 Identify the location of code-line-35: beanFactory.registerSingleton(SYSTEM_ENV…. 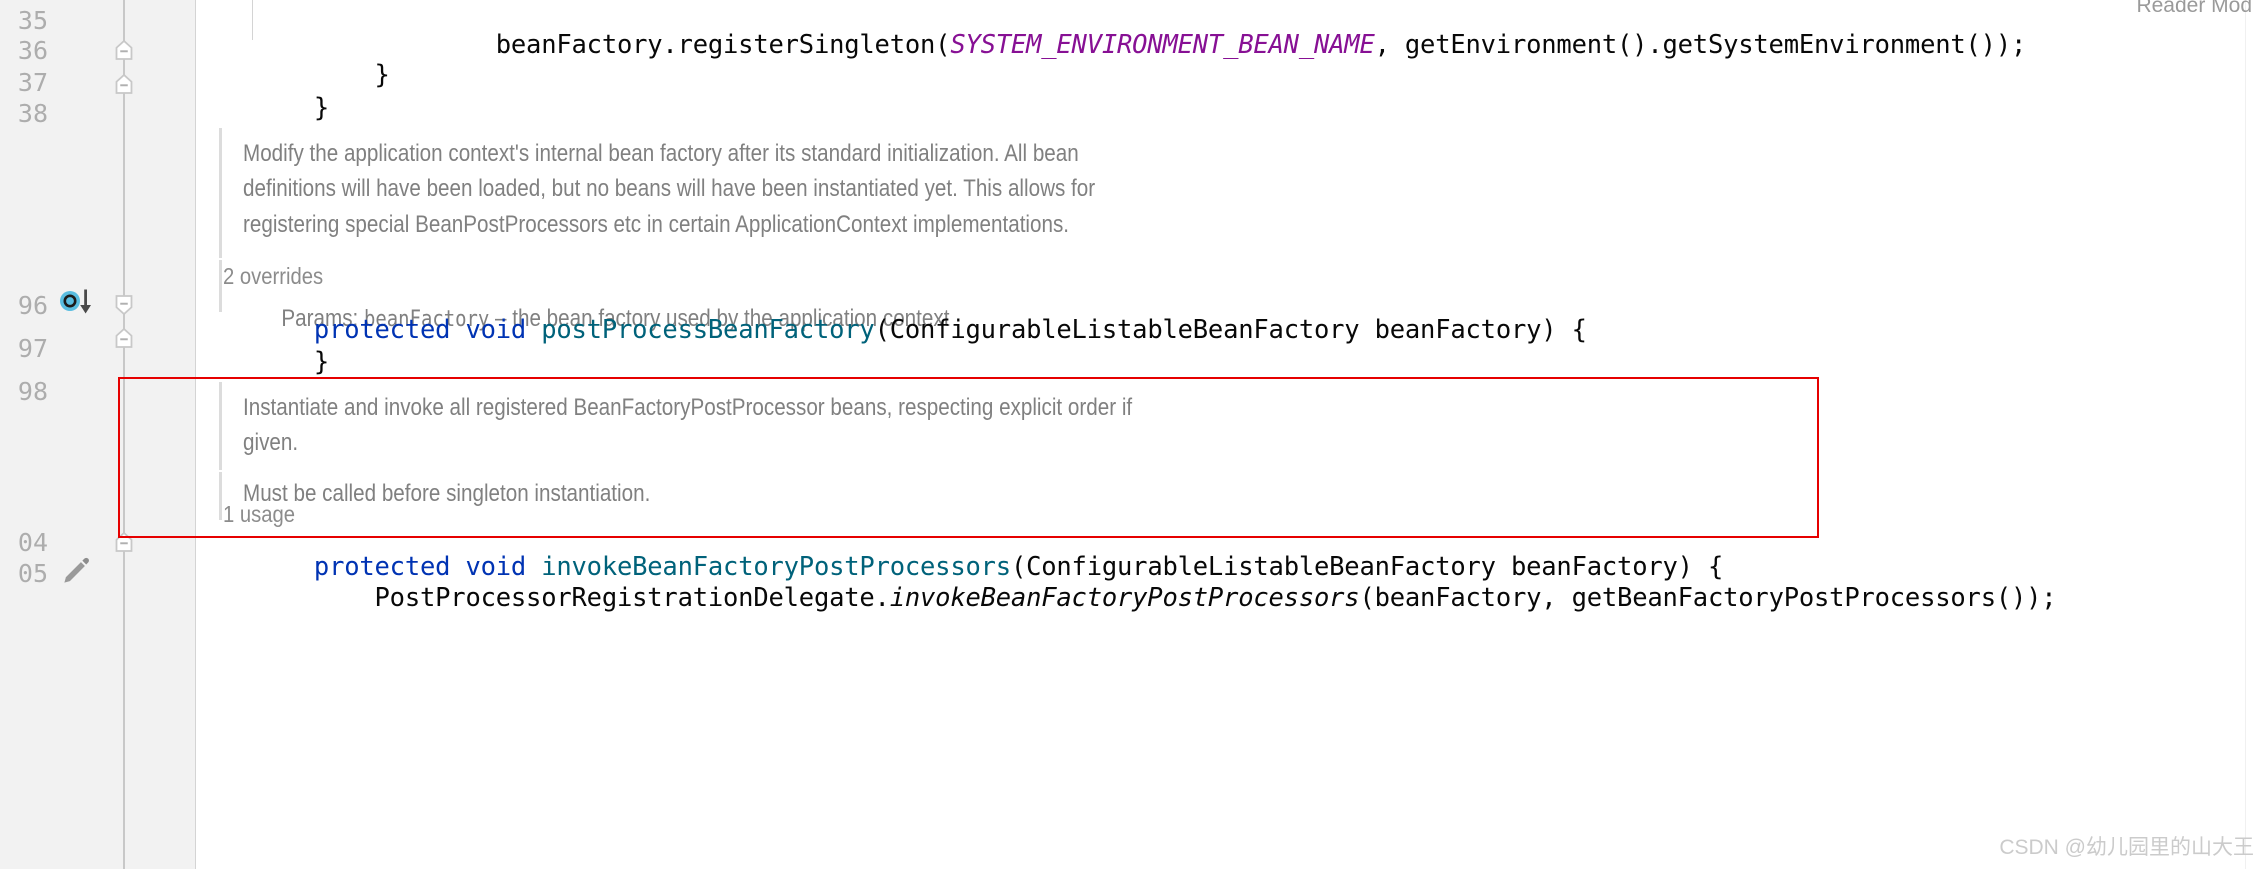
(1125, 45).